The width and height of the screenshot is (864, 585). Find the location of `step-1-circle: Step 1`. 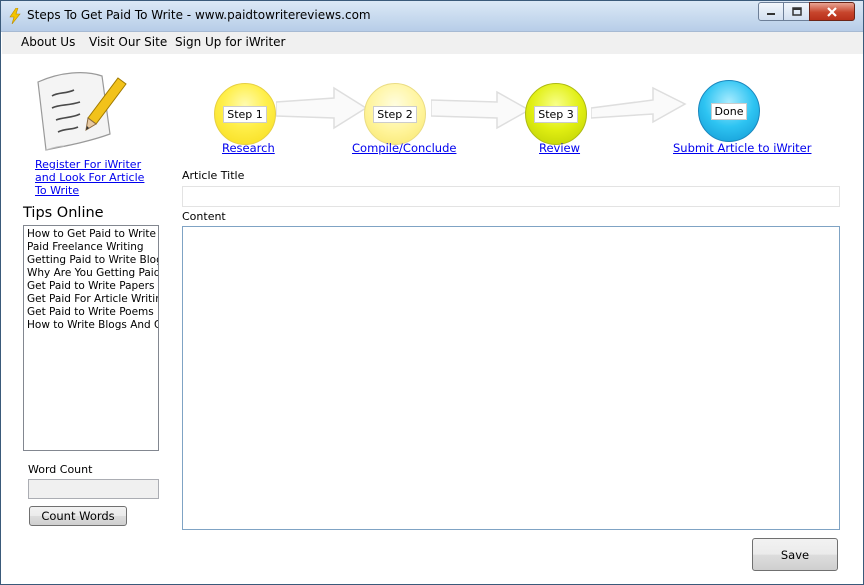

step-1-circle: Step 1 is located at coordinates (245, 114).